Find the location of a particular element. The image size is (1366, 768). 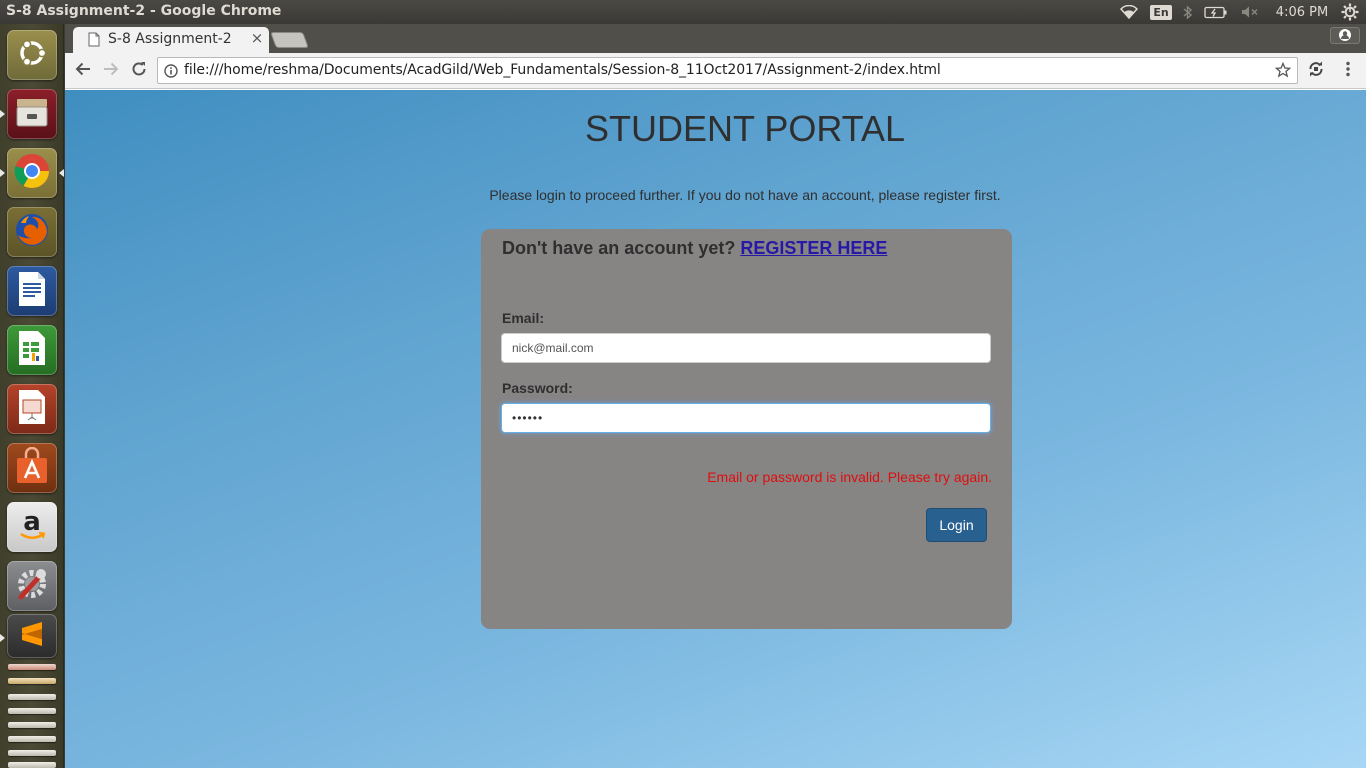

files-launcher is located at coordinates (32, 114).